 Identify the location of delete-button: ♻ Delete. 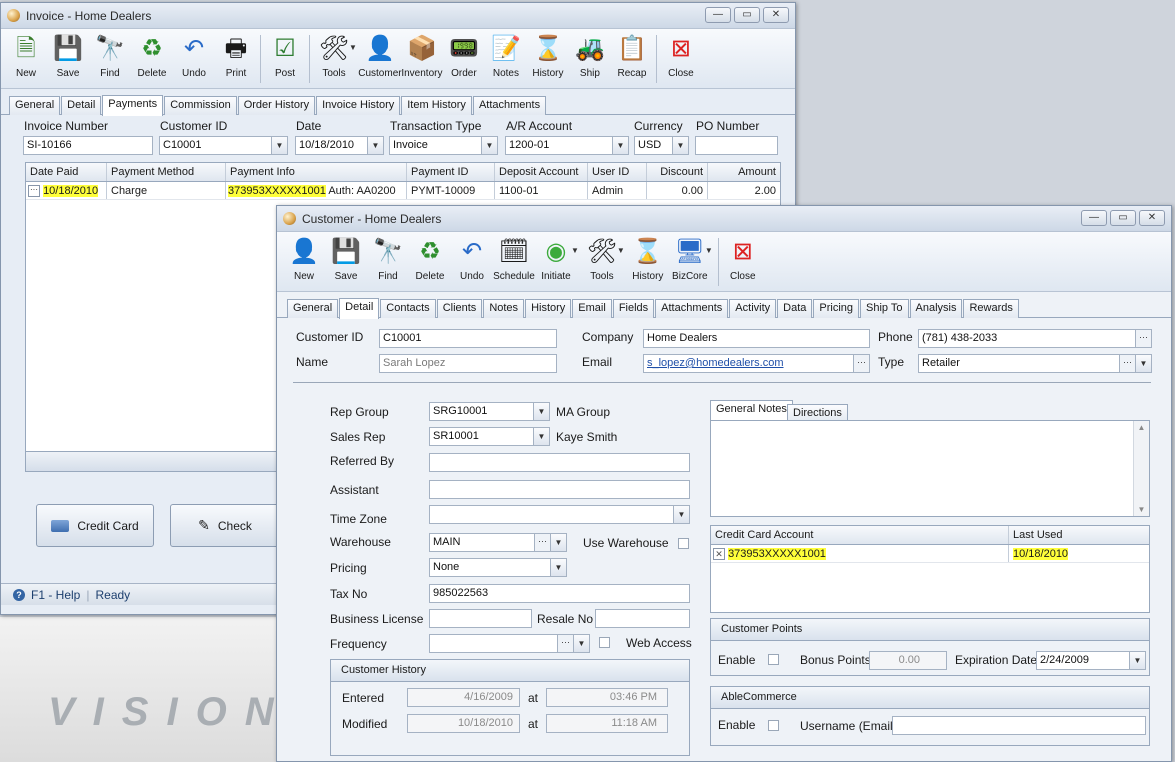
(430, 259).